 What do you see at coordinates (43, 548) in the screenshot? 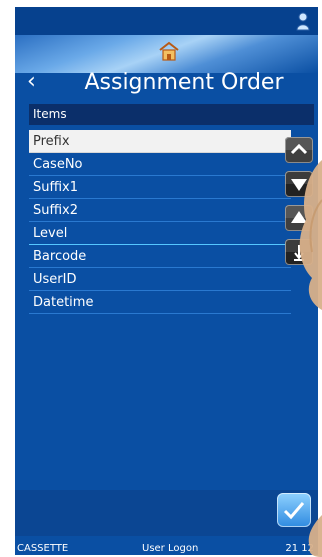
I see `status-left: CASSETTE` at bounding box center [43, 548].